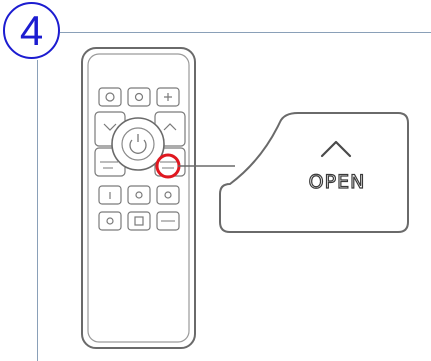  I want to click on open-label: OPEN, so click(337, 182).